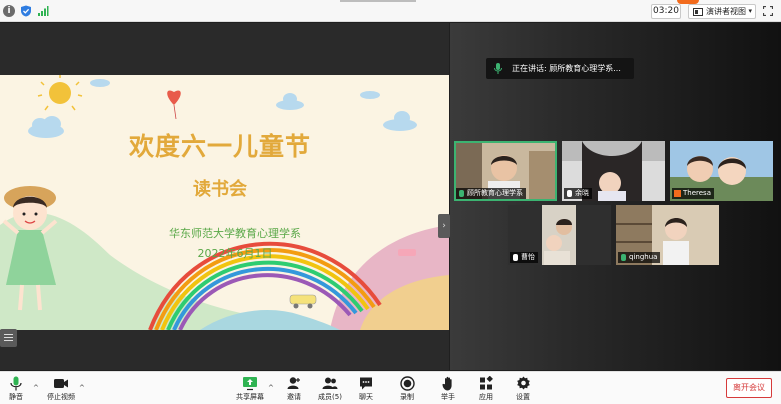 Image resolution: width=781 pixels, height=404 pixels. What do you see at coordinates (677, 193) in the screenshot?
I see `user-avatar-icon` at bounding box center [677, 193].